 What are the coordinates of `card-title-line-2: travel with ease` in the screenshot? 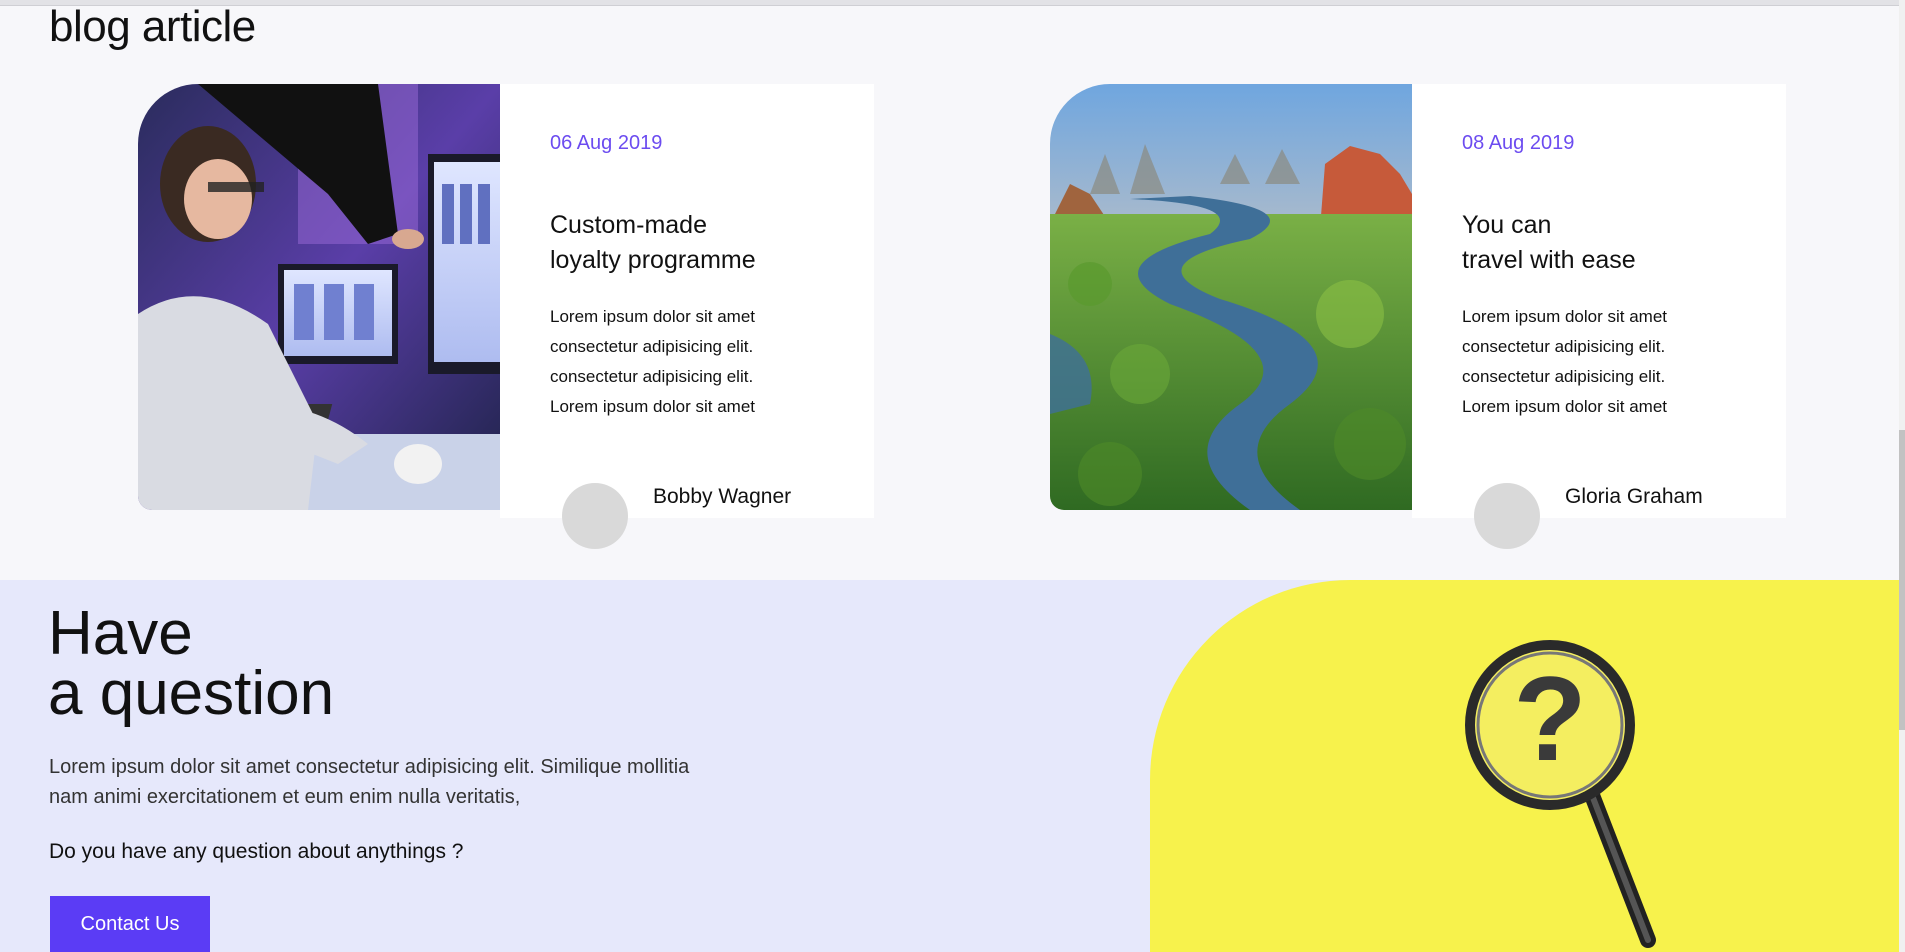 It's located at (1549, 260).